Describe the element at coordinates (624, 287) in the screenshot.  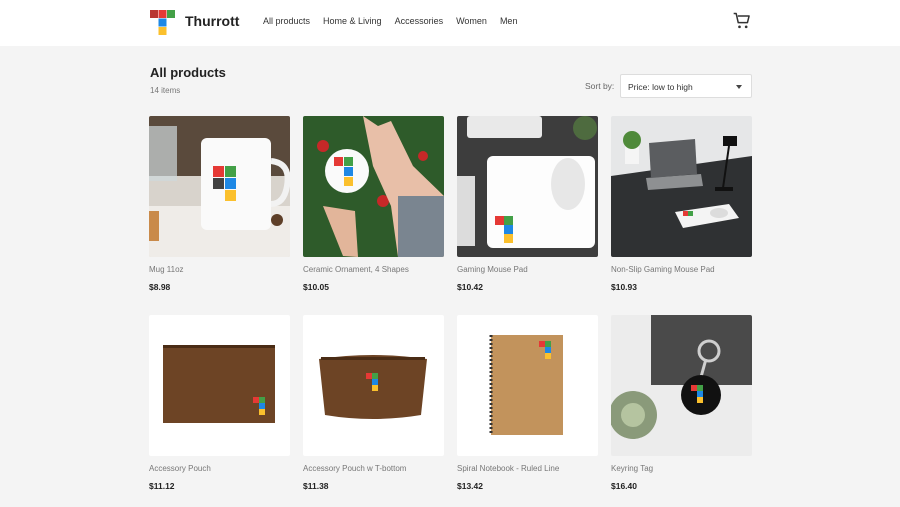
I see `product-price: $10.93` at that location.